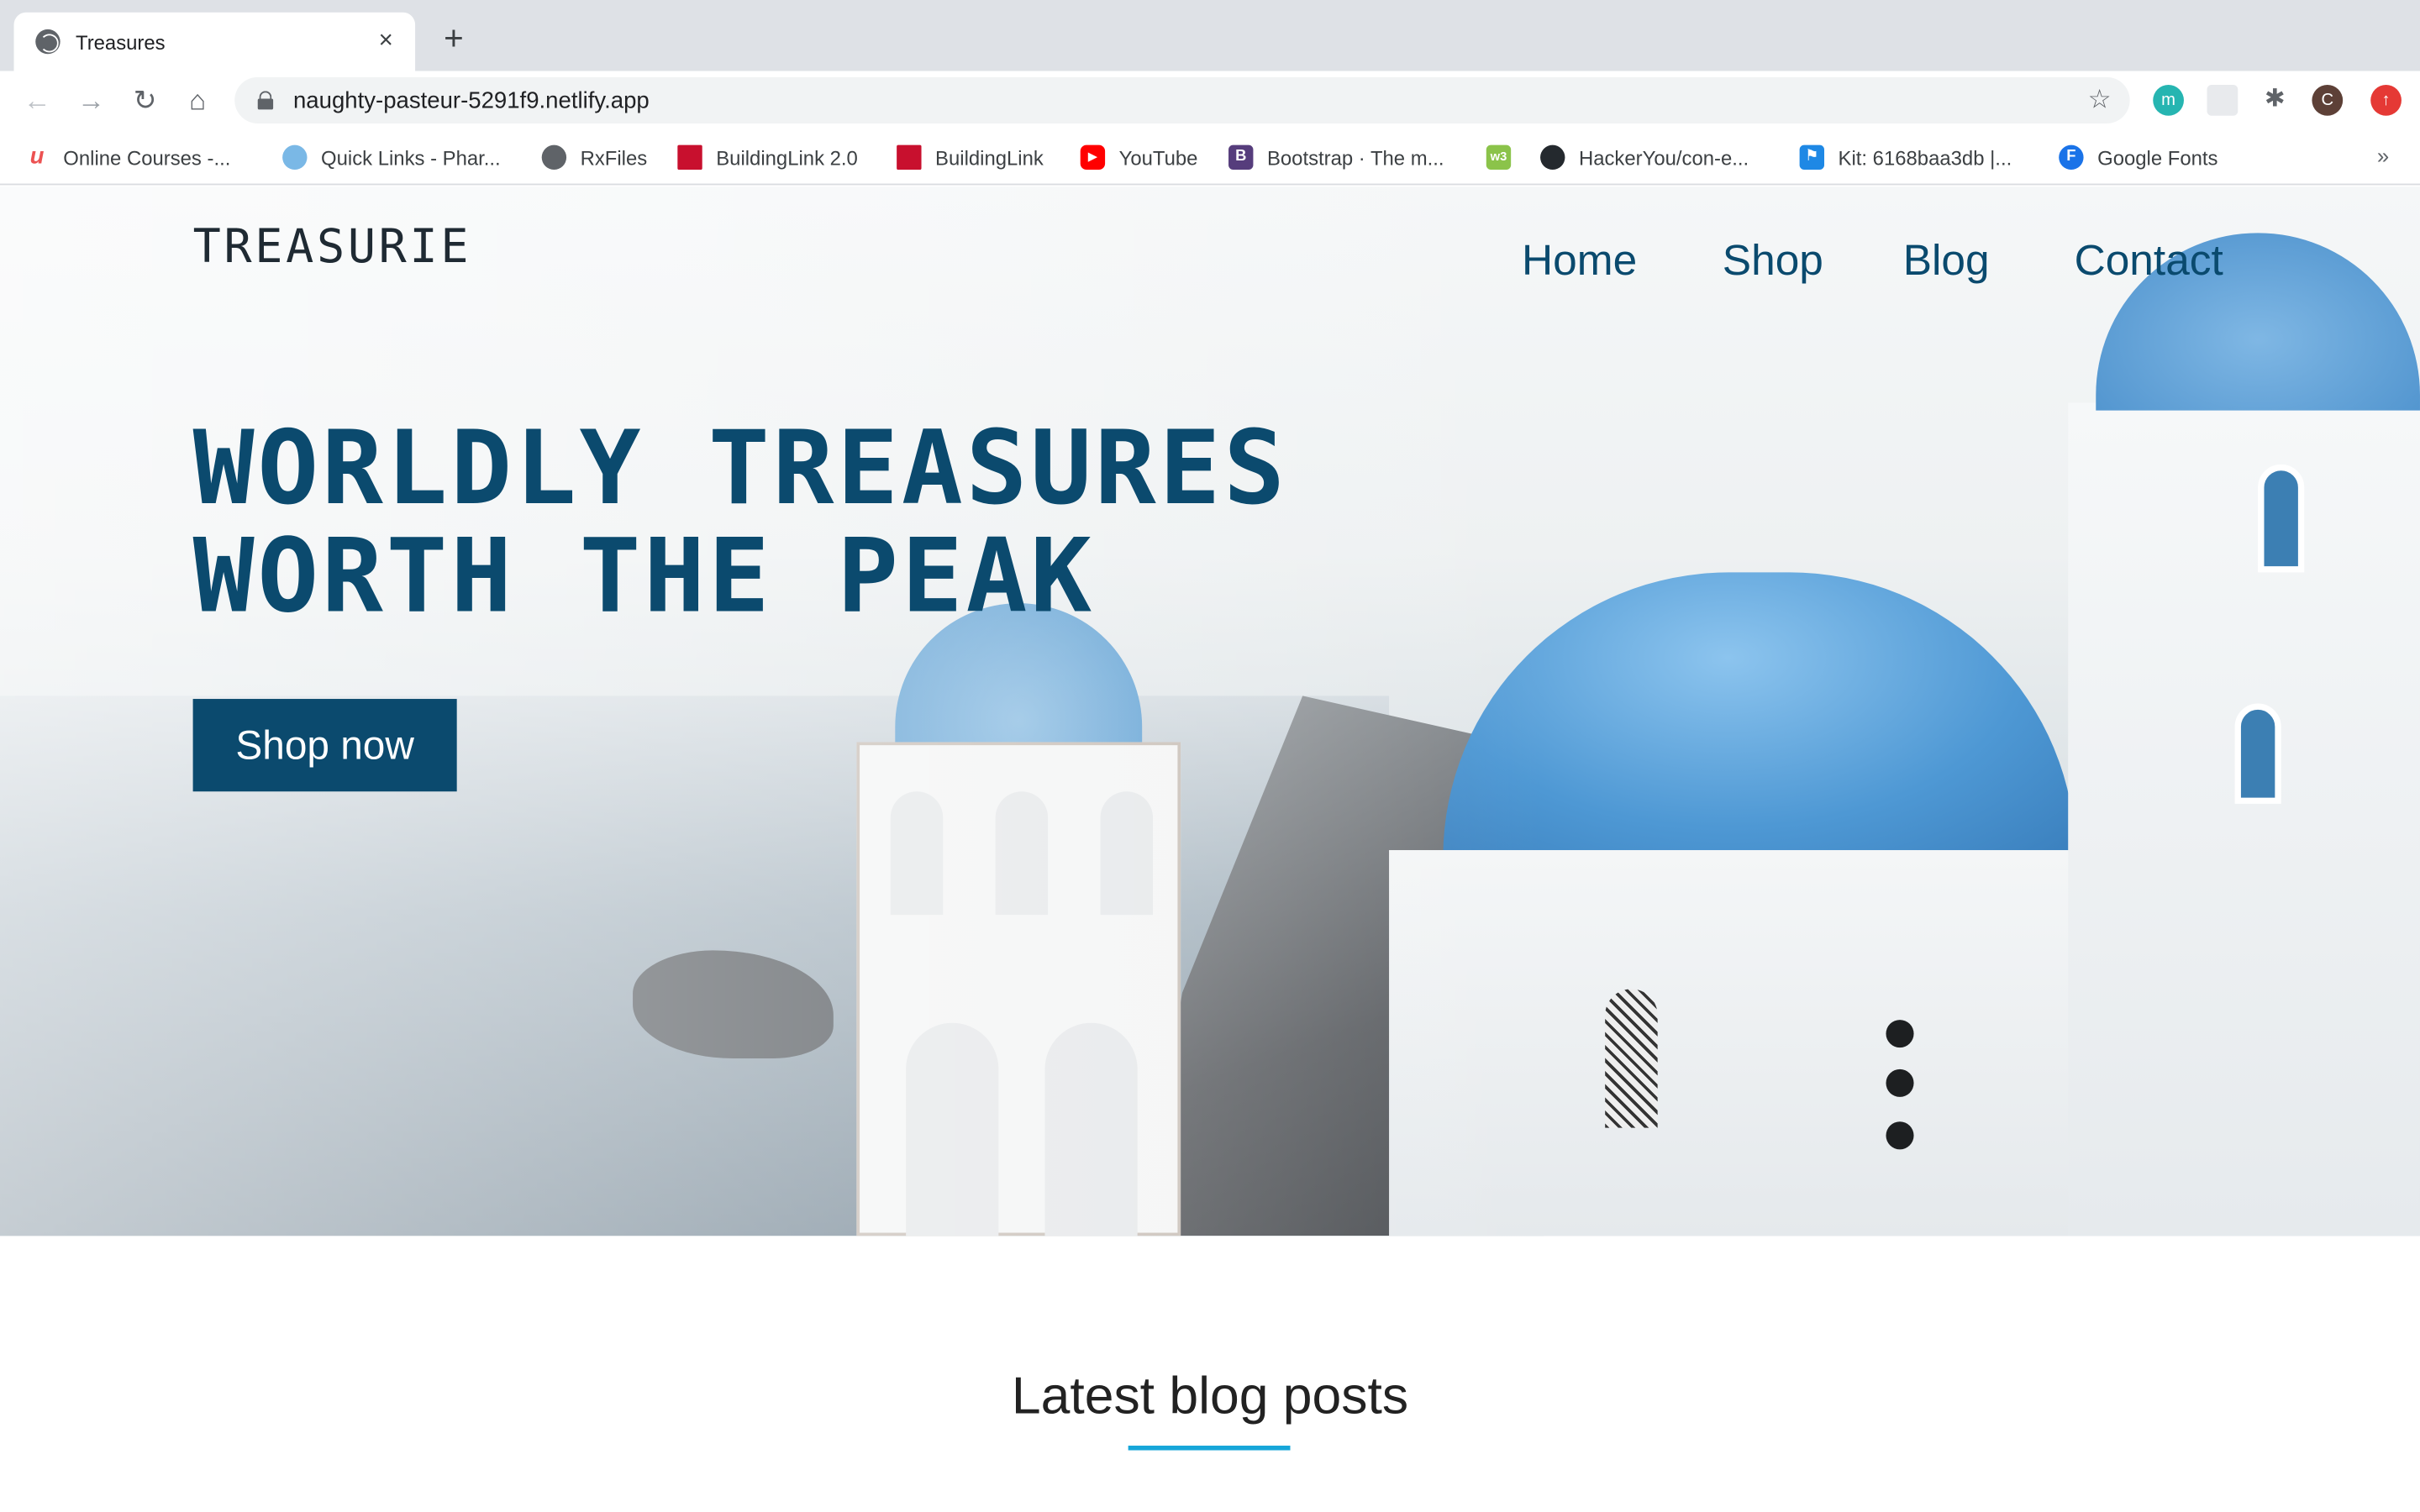 This screenshot has height=1512, width=2420. What do you see at coordinates (2383, 156) in the screenshot?
I see `bookmarks-overflow-icon: »` at bounding box center [2383, 156].